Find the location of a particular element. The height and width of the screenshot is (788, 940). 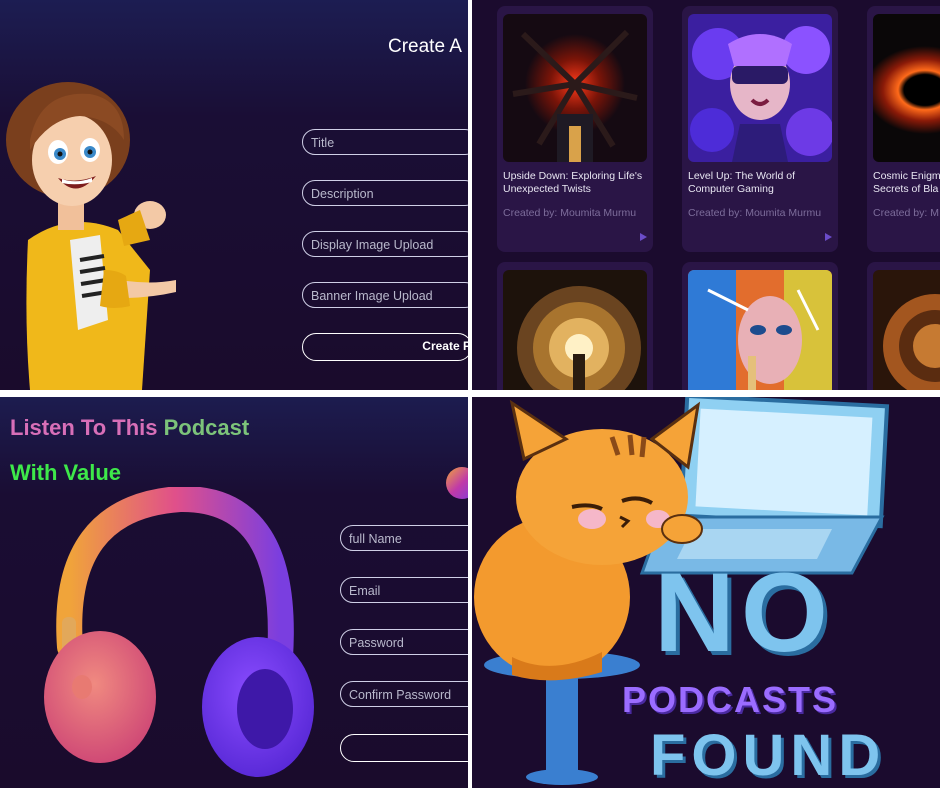

title-input: Title is located at coordinates (385, 142).